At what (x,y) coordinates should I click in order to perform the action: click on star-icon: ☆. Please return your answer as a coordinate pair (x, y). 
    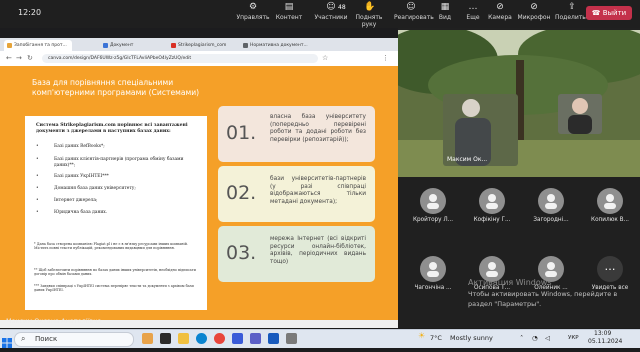
    Looking at the image, I should click on (325, 58).